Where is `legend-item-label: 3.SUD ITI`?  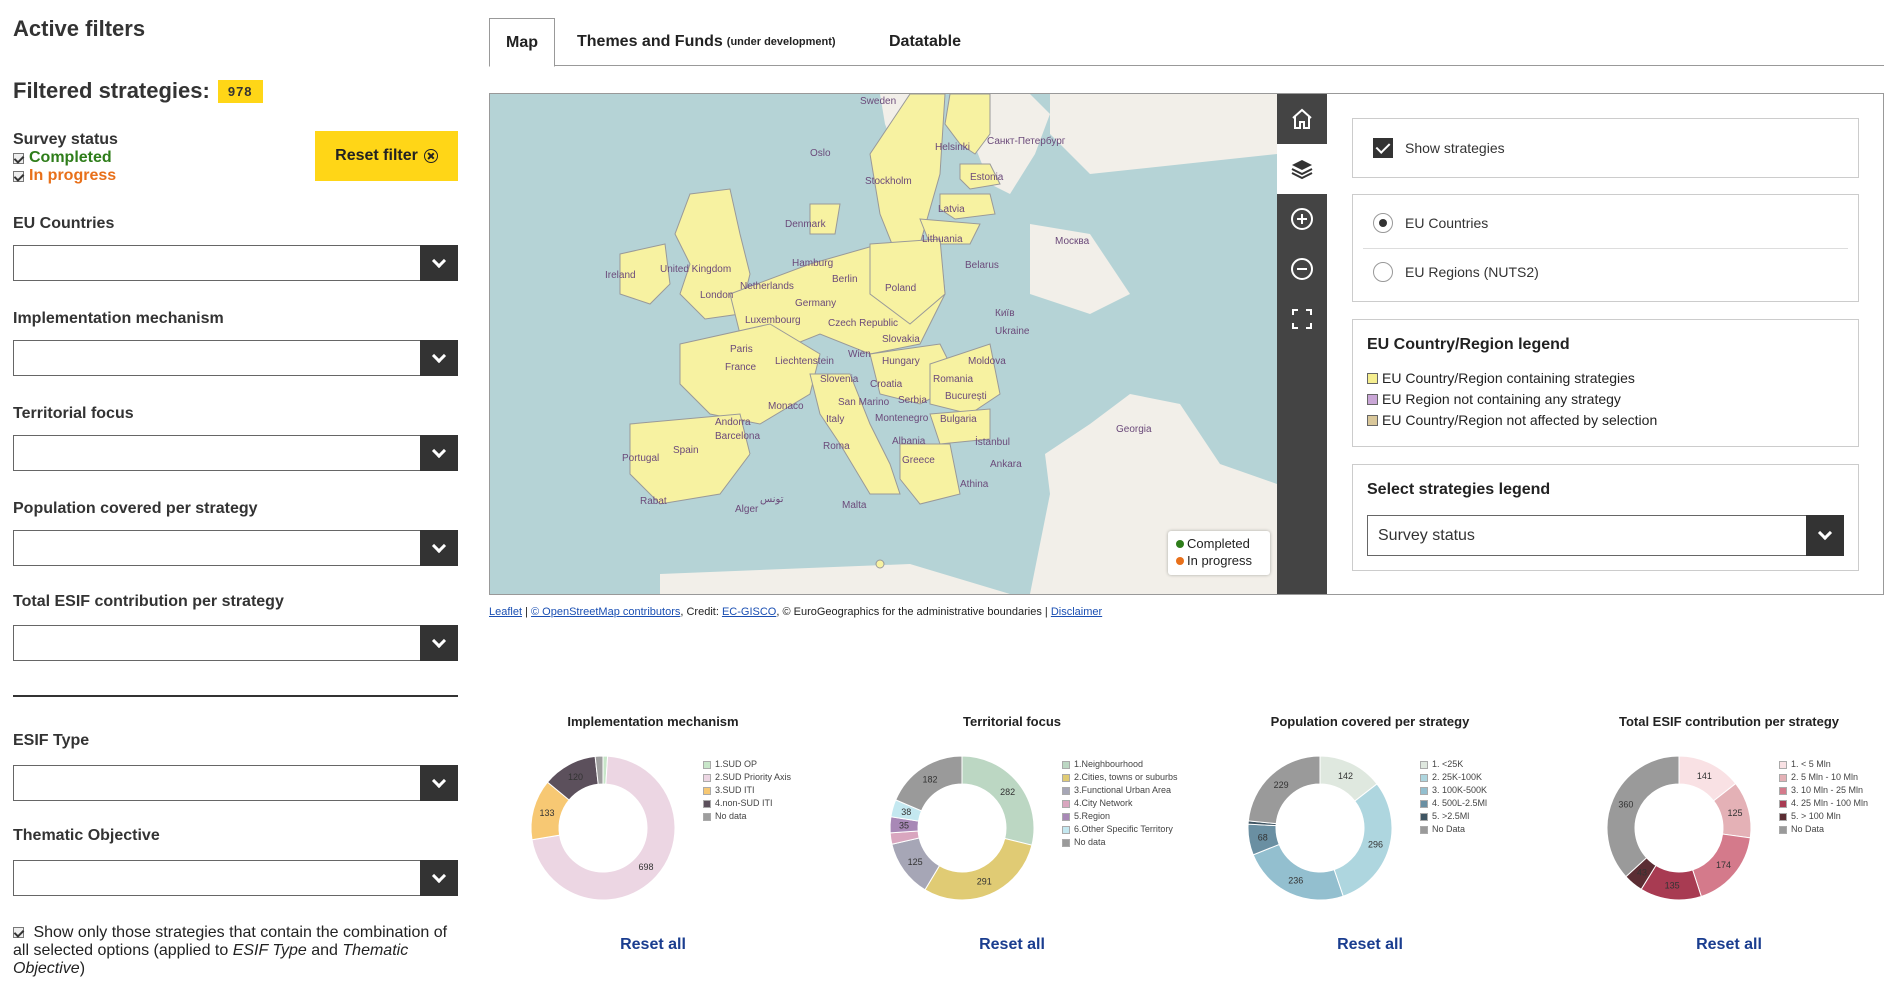
legend-item-label: 3.SUD ITI is located at coordinates (735, 790).